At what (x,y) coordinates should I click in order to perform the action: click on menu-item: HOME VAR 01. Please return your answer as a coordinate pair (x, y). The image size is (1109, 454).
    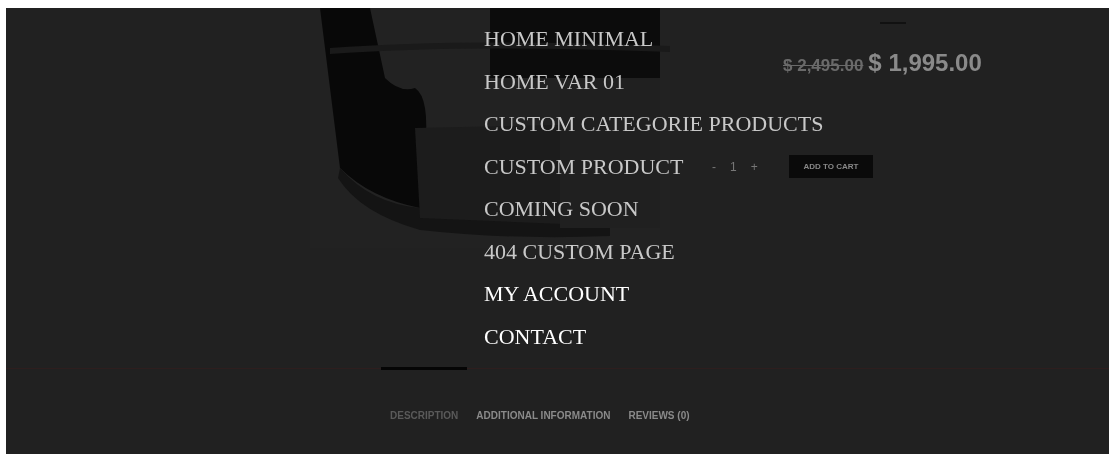
    Looking at the image, I should click on (554, 81).